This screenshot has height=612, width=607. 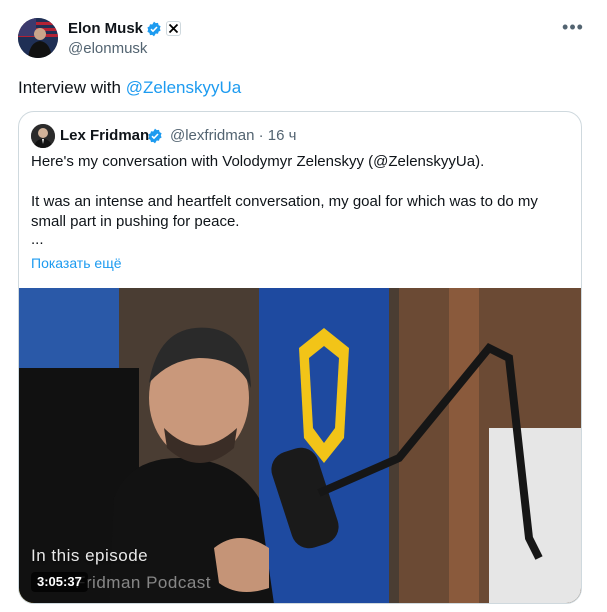 What do you see at coordinates (59, 582) in the screenshot?
I see `video-duration-badge: 3:05:37` at bounding box center [59, 582].